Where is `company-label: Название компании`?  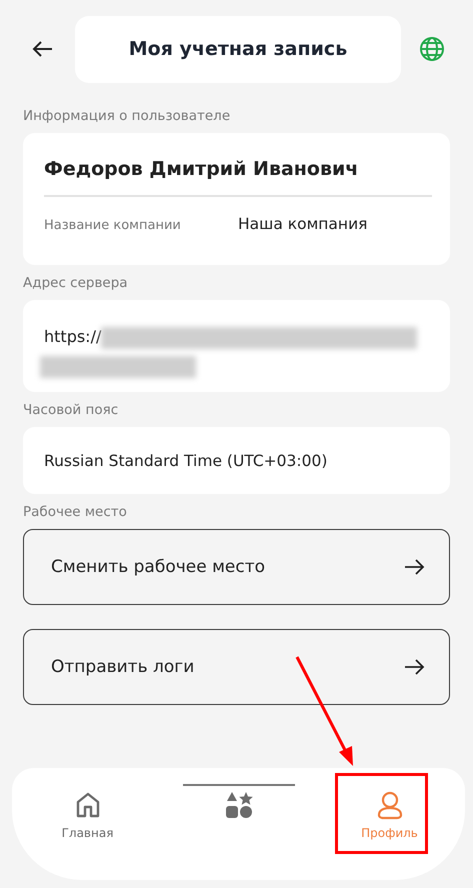
company-label: Название компании is located at coordinates (113, 225).